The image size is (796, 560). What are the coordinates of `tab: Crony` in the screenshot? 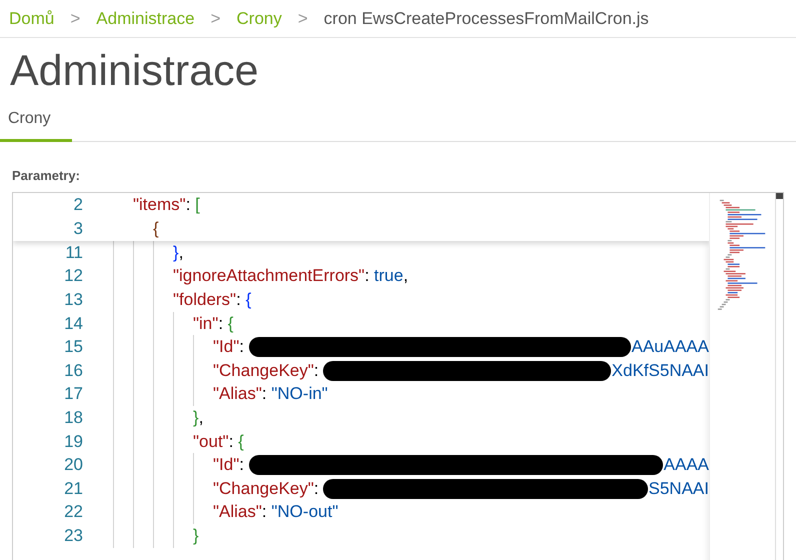 It's located at (36, 121).